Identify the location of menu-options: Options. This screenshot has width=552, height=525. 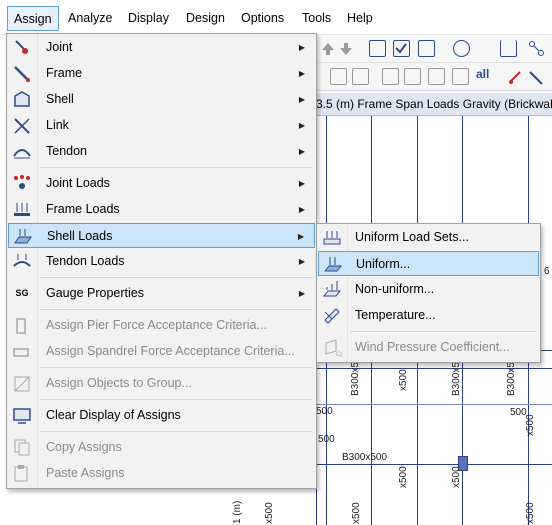
(262, 18).